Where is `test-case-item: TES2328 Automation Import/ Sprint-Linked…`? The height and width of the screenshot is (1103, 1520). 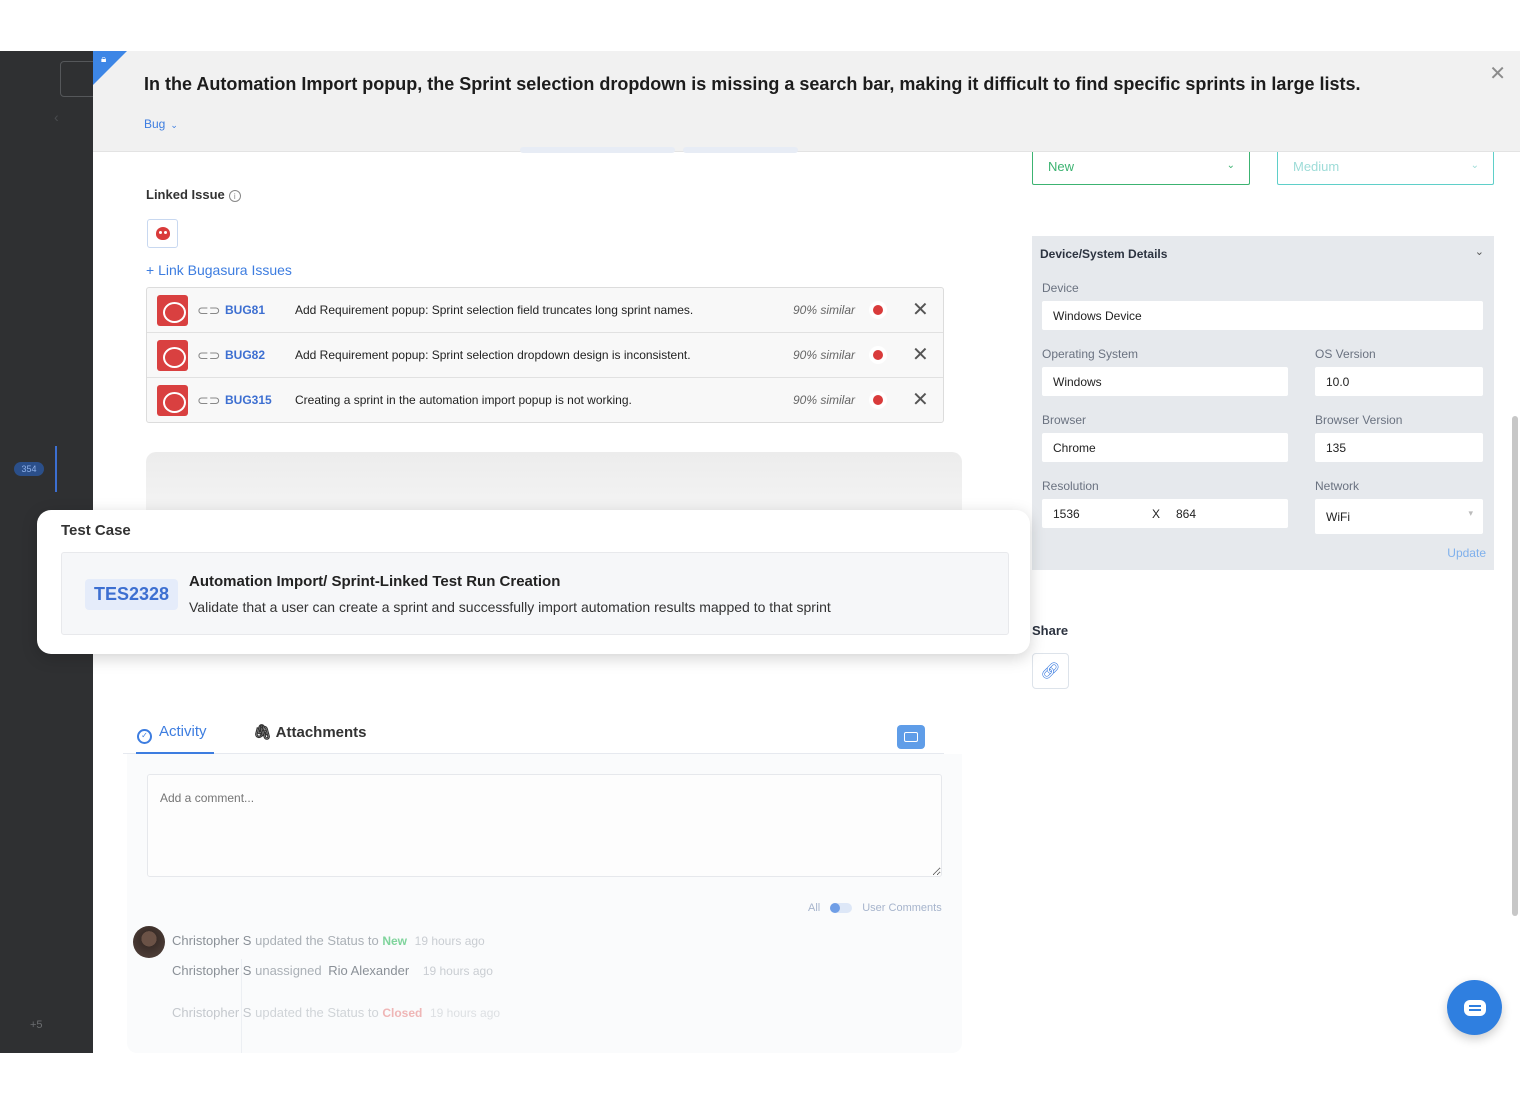 test-case-item: TES2328 Automation Import/ Sprint-Linked… is located at coordinates (535, 593).